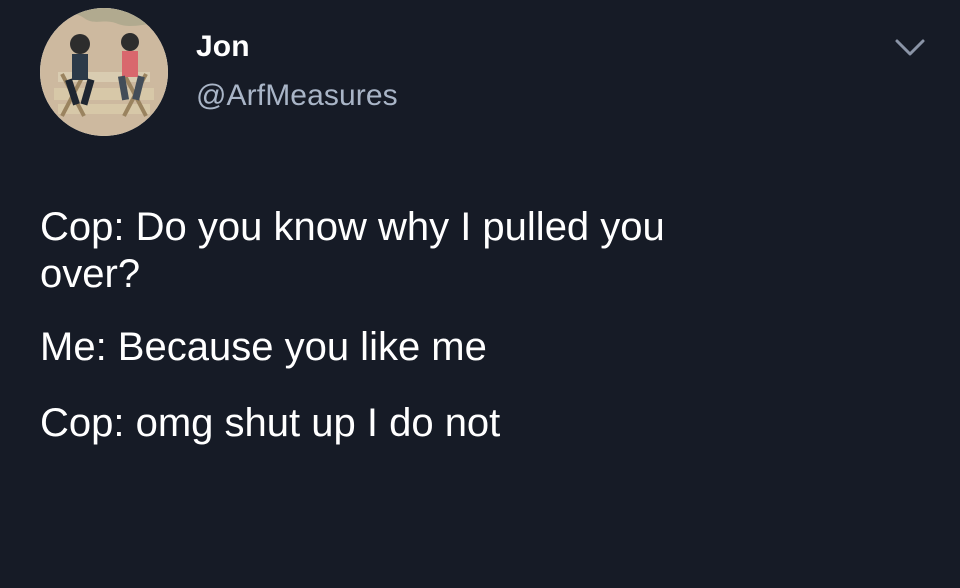 The height and width of the screenshot is (588, 960). Describe the element at coordinates (297, 46) in the screenshot. I see `display-name: Jon` at that location.